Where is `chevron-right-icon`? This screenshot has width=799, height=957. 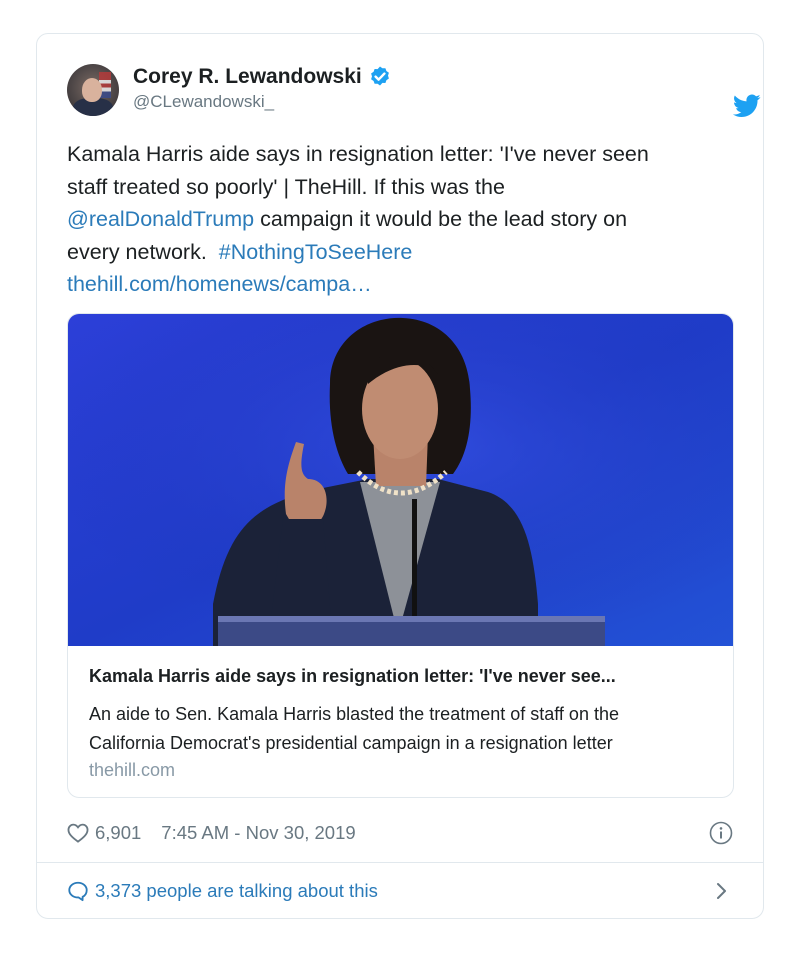 chevron-right-icon is located at coordinates (722, 891).